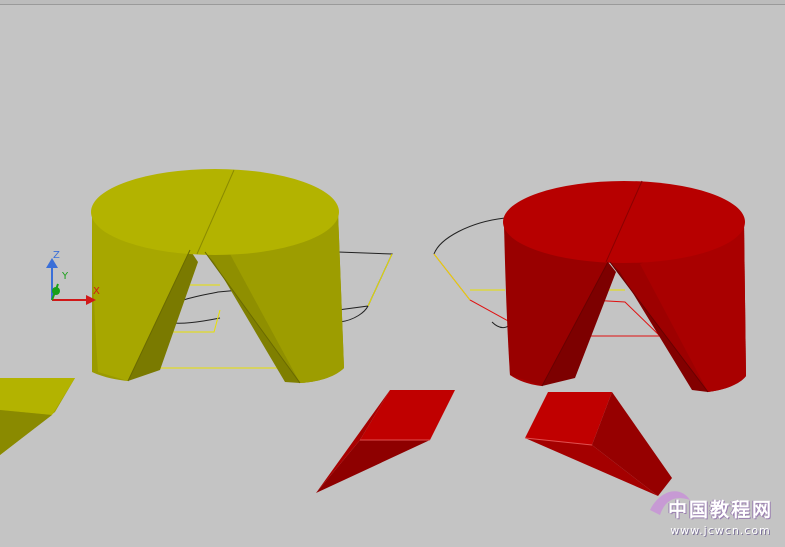 This screenshot has height=547, width=785. I want to click on ucs-z-label: Z, so click(56, 255).